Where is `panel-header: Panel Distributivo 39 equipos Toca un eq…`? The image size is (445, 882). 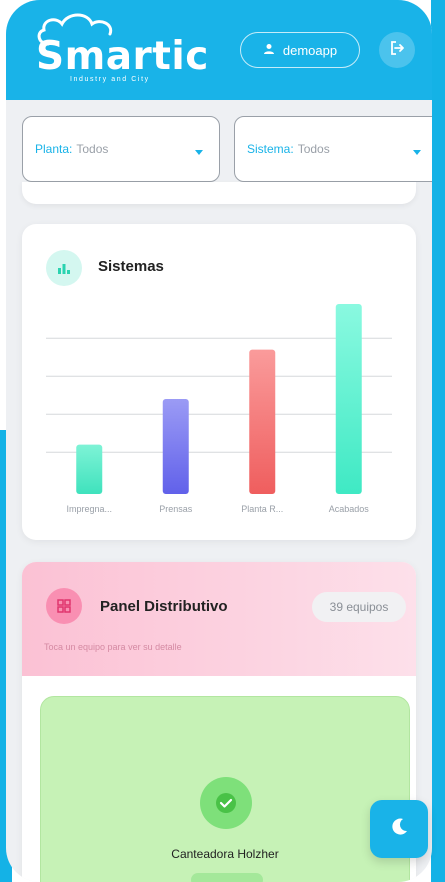 panel-header: Panel Distributivo 39 equipos Toca un eq… is located at coordinates (219, 619).